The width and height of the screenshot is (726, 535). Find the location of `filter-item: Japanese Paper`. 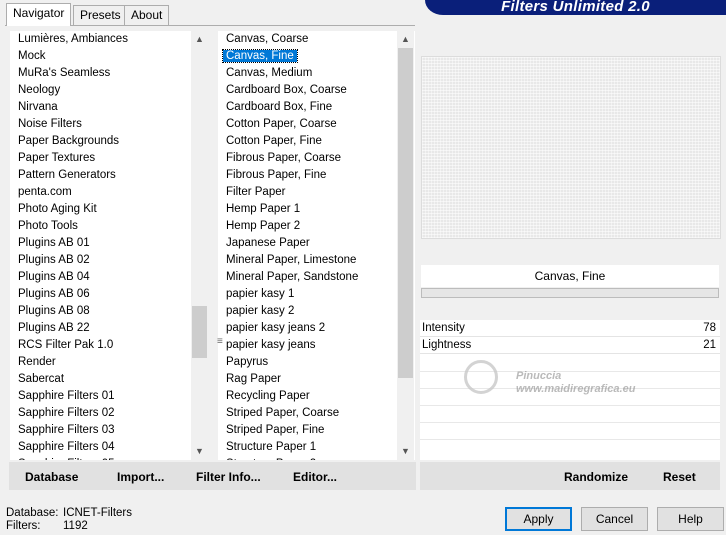

filter-item: Japanese Paper is located at coordinates (288, 243).